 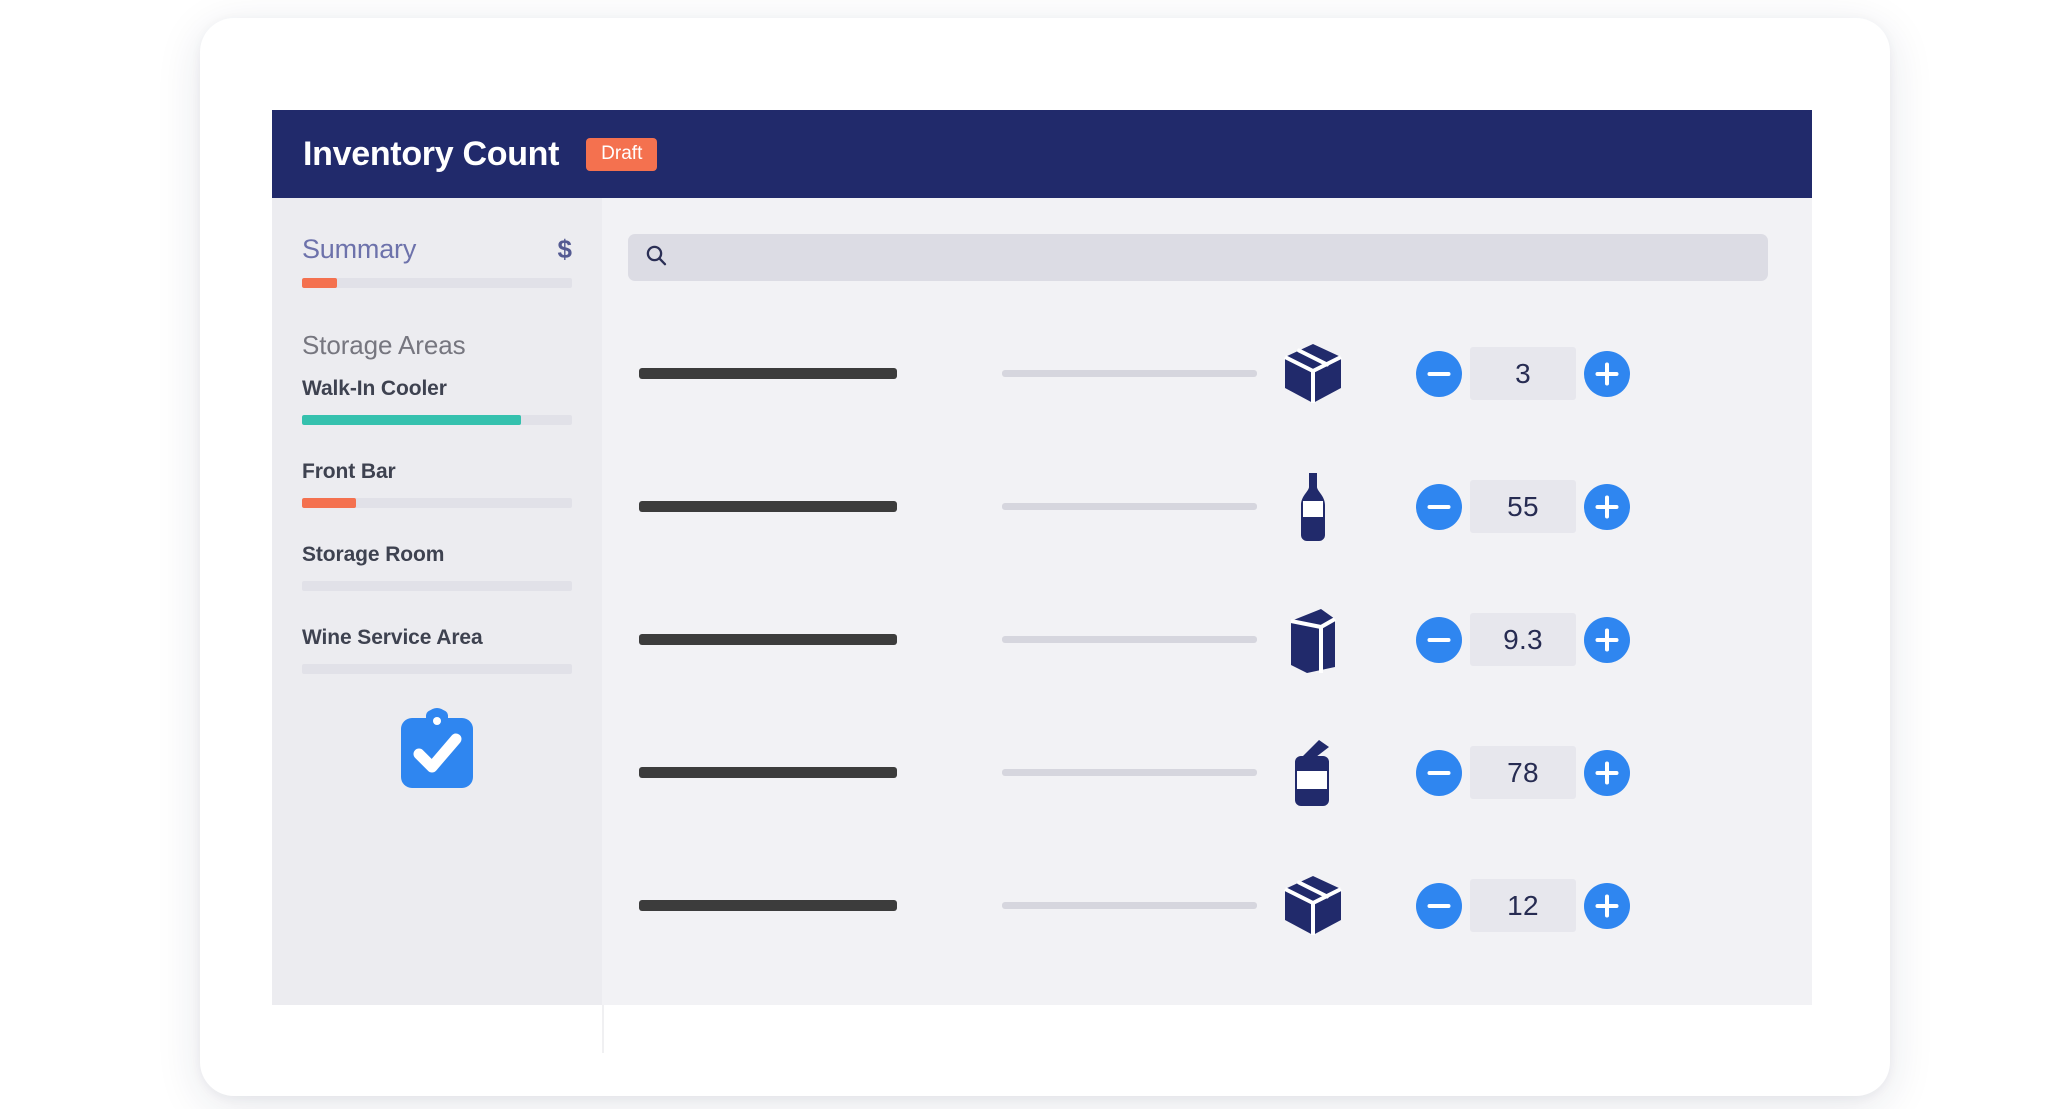 I want to click on quantity-stepper: 12, so click(x=1578, y=905).